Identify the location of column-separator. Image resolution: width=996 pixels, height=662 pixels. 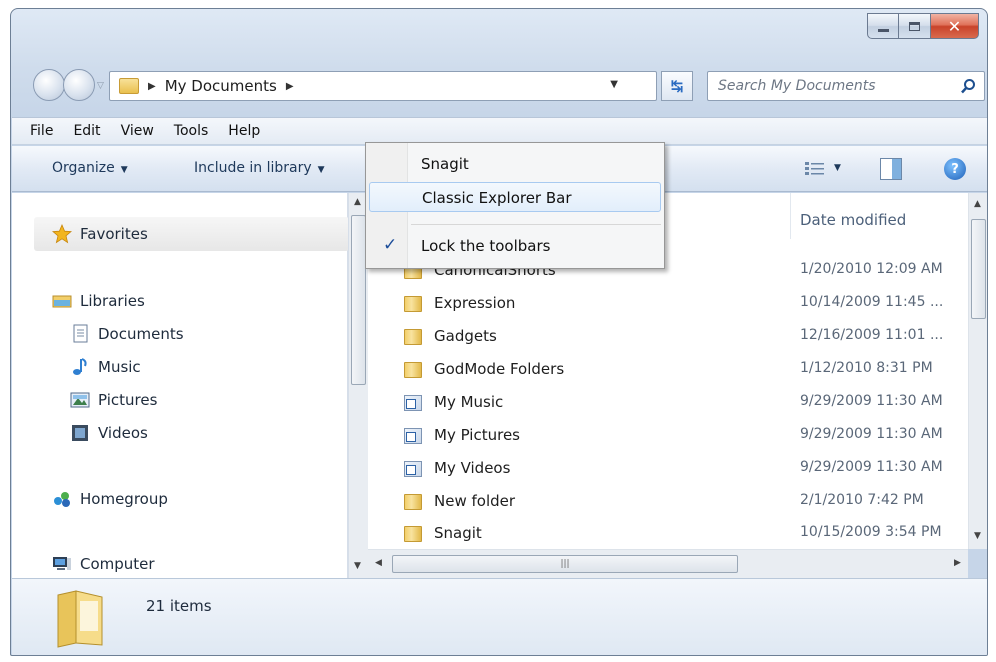
(790, 216).